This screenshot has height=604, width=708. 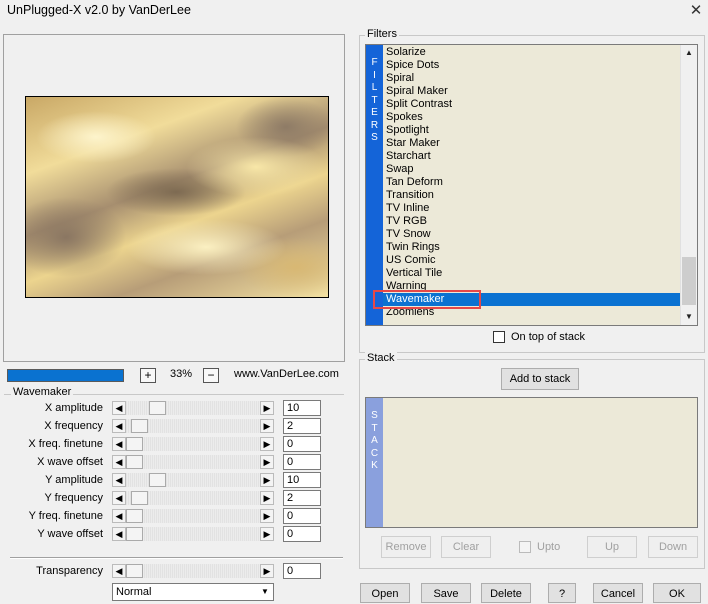 What do you see at coordinates (385, 593) in the screenshot?
I see `open-button: Open` at bounding box center [385, 593].